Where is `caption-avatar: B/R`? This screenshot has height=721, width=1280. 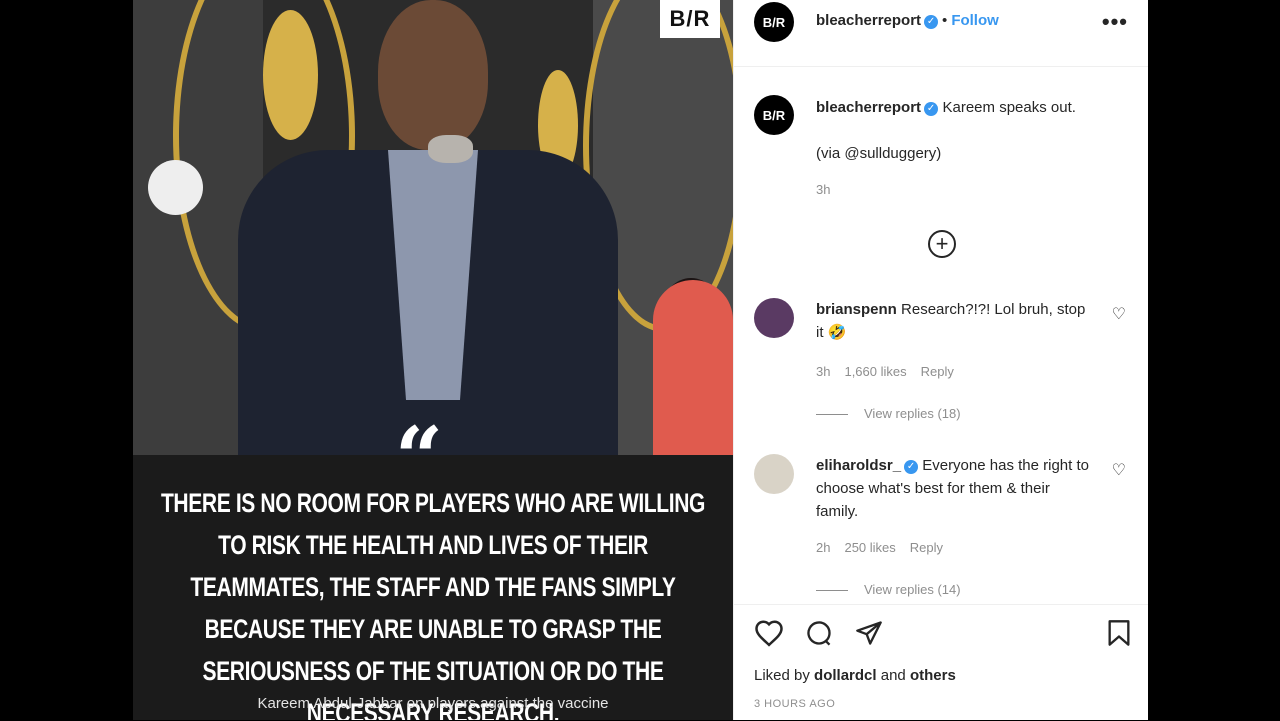 caption-avatar: B/R is located at coordinates (774, 115).